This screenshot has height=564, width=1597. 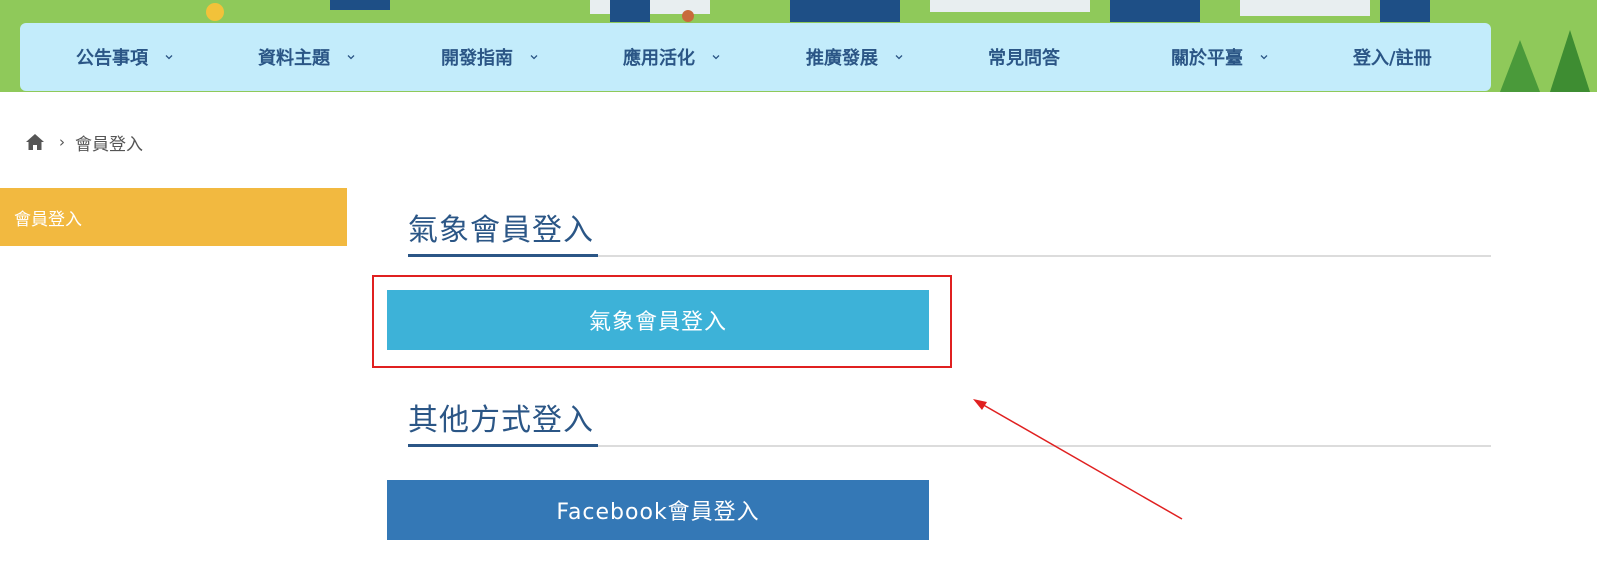 I want to click on annotation-arrow-icon, so click(x=1078, y=459).